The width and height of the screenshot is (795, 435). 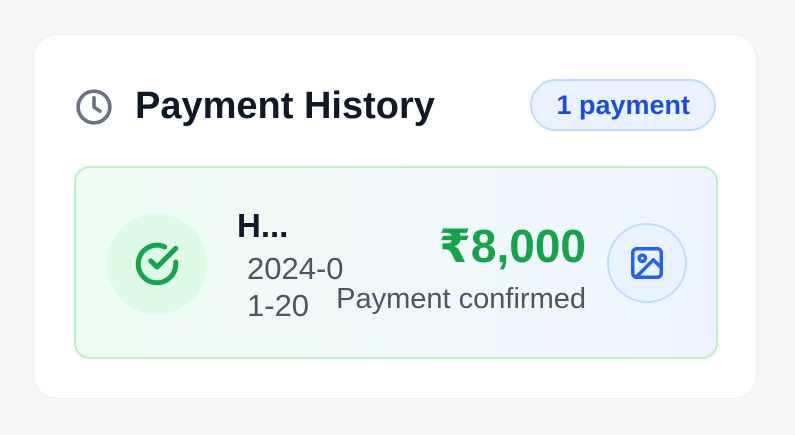 I want to click on page-title: Payment History, so click(x=285, y=106).